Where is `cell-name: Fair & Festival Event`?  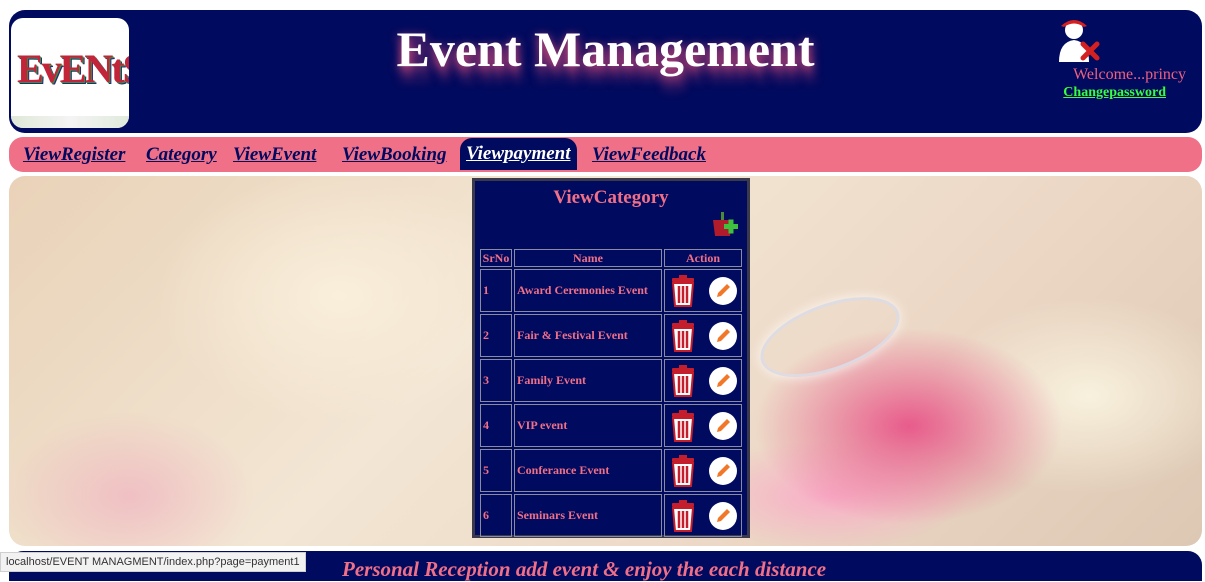 cell-name: Fair & Festival Event is located at coordinates (588, 335).